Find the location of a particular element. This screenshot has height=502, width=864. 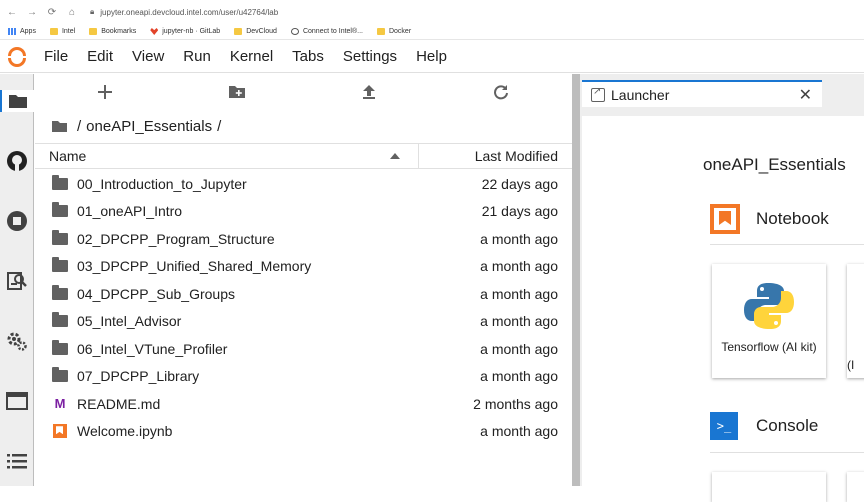

new-folder-button is located at coordinates (237, 92).